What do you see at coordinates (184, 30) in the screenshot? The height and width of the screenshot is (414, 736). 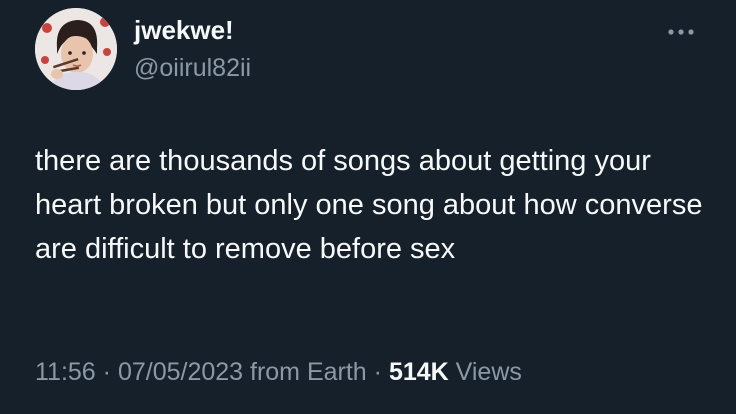 I see `display-name: jwekwe!` at bounding box center [184, 30].